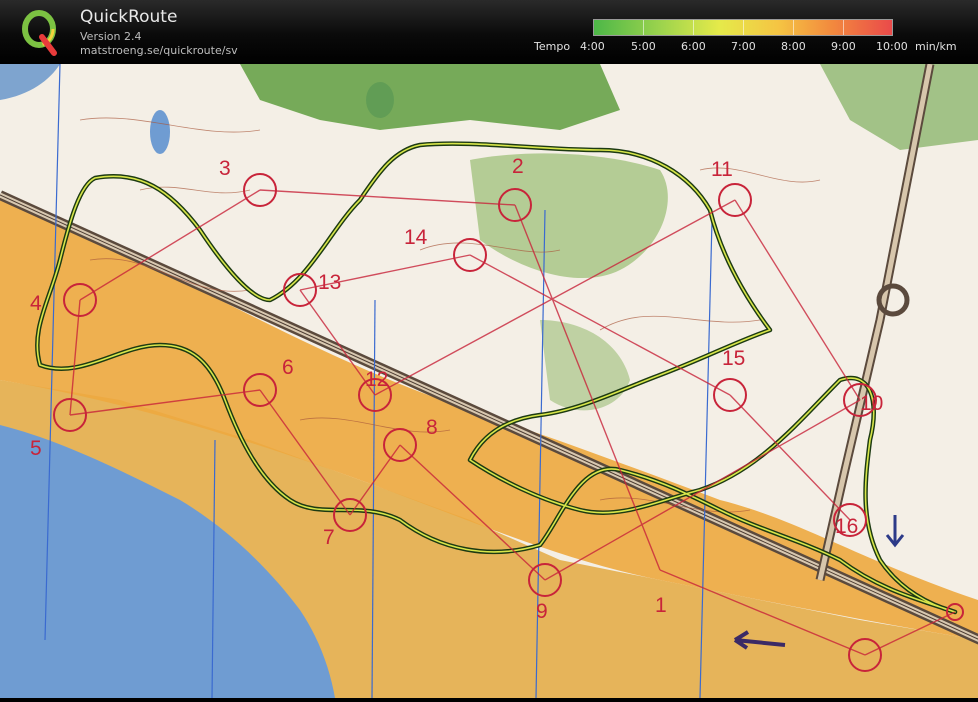 The image size is (978, 702). What do you see at coordinates (693, 46) in the screenshot?
I see `pace-tick: 6:00` at bounding box center [693, 46].